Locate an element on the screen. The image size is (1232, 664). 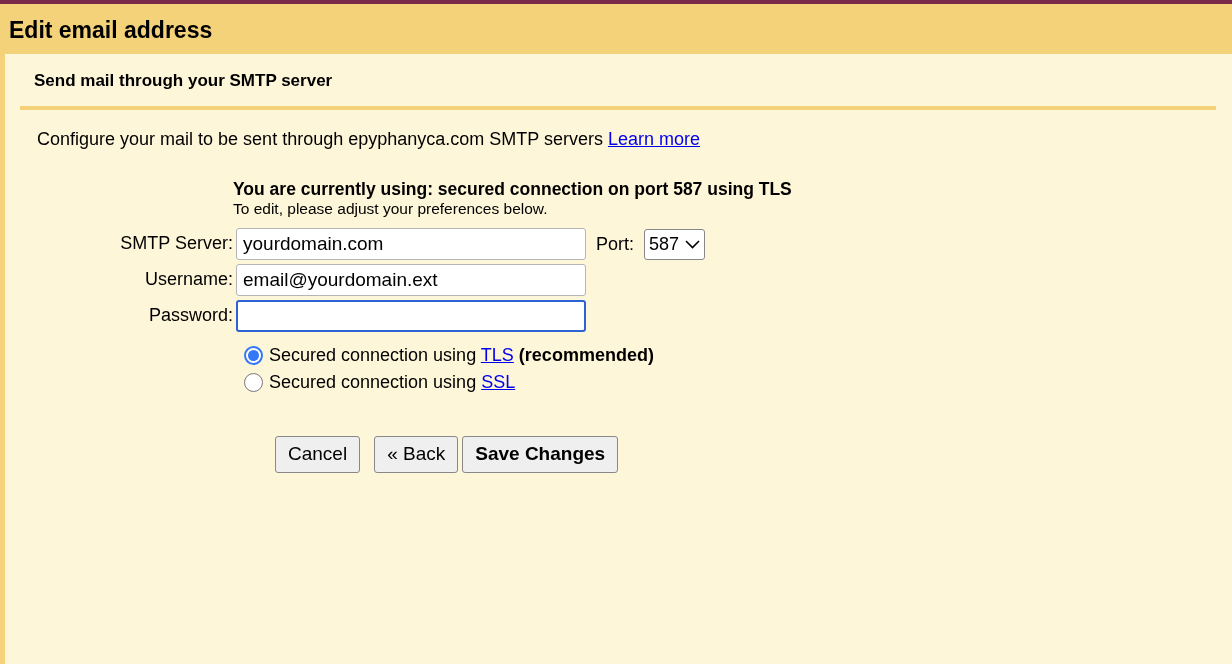
field-label: SMTP Server: is located at coordinates (176, 244).